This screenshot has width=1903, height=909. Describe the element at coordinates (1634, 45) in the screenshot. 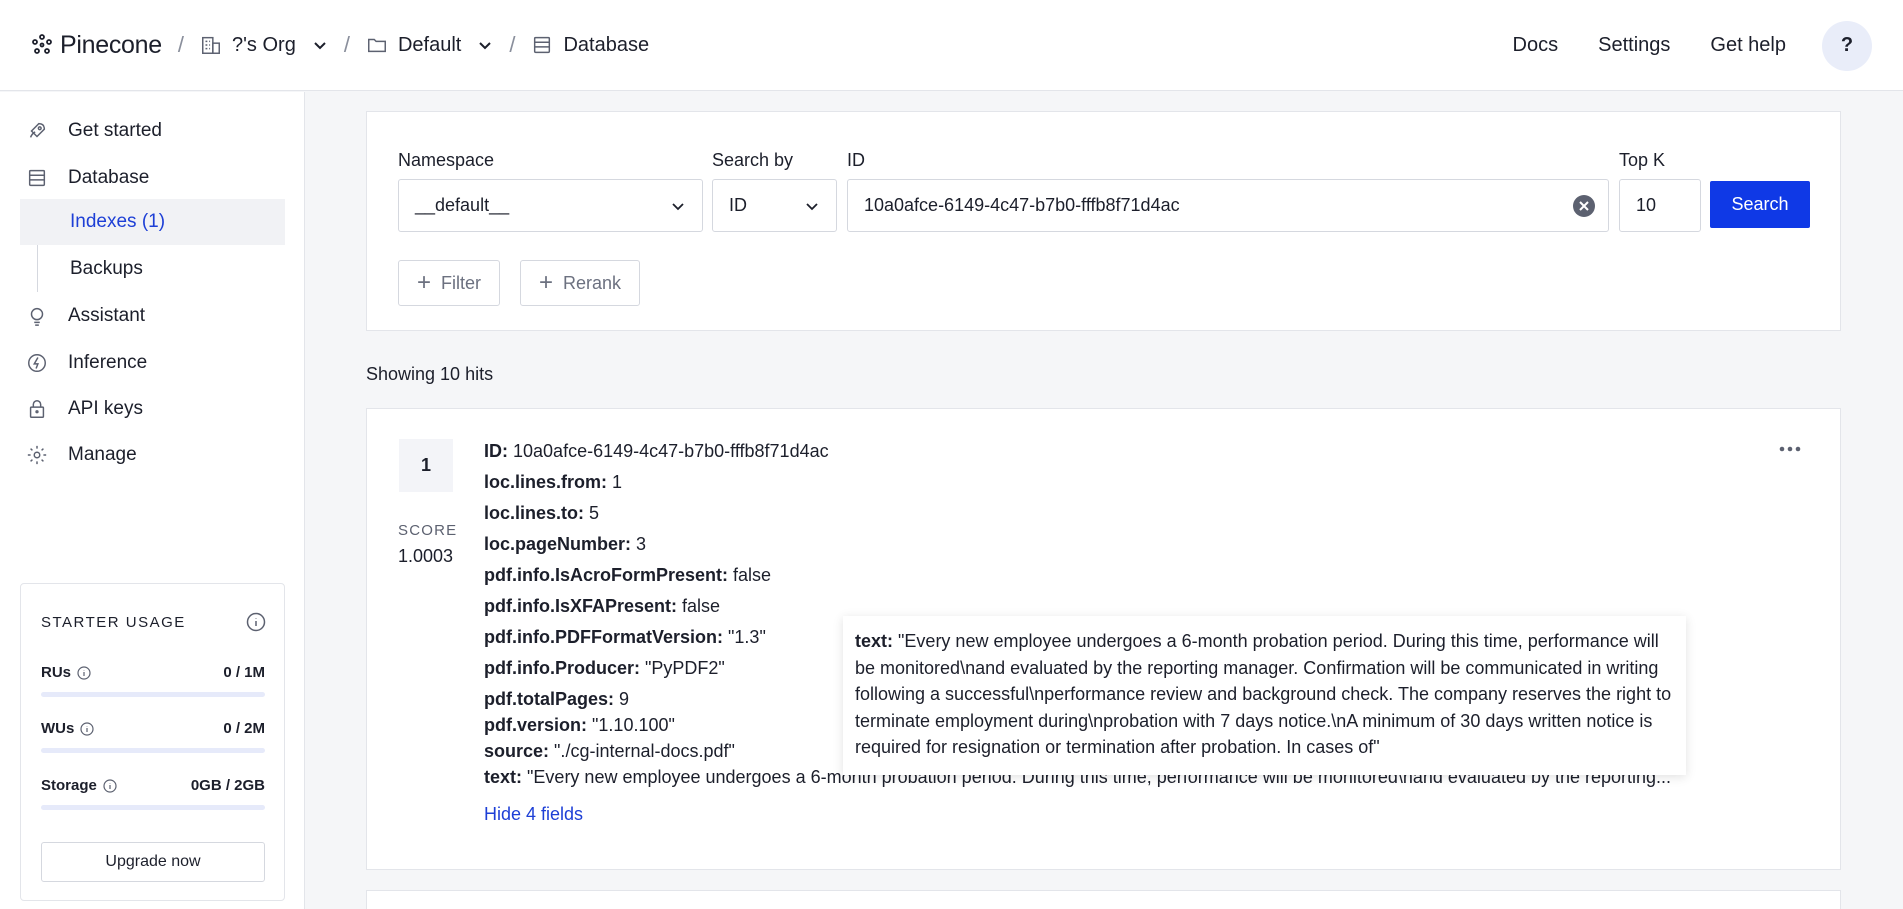

I see `settings-link: Settings` at that location.